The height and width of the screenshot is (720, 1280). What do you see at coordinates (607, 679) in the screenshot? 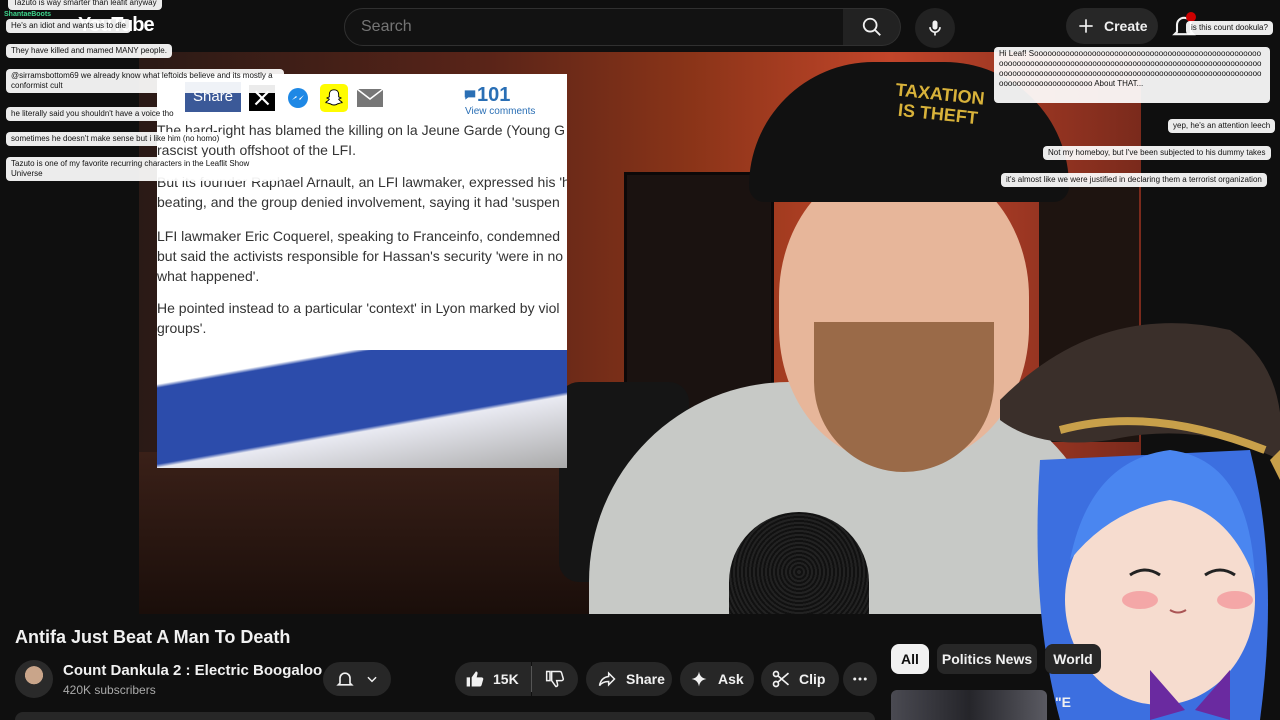
I see `share-arrow-icon` at bounding box center [607, 679].